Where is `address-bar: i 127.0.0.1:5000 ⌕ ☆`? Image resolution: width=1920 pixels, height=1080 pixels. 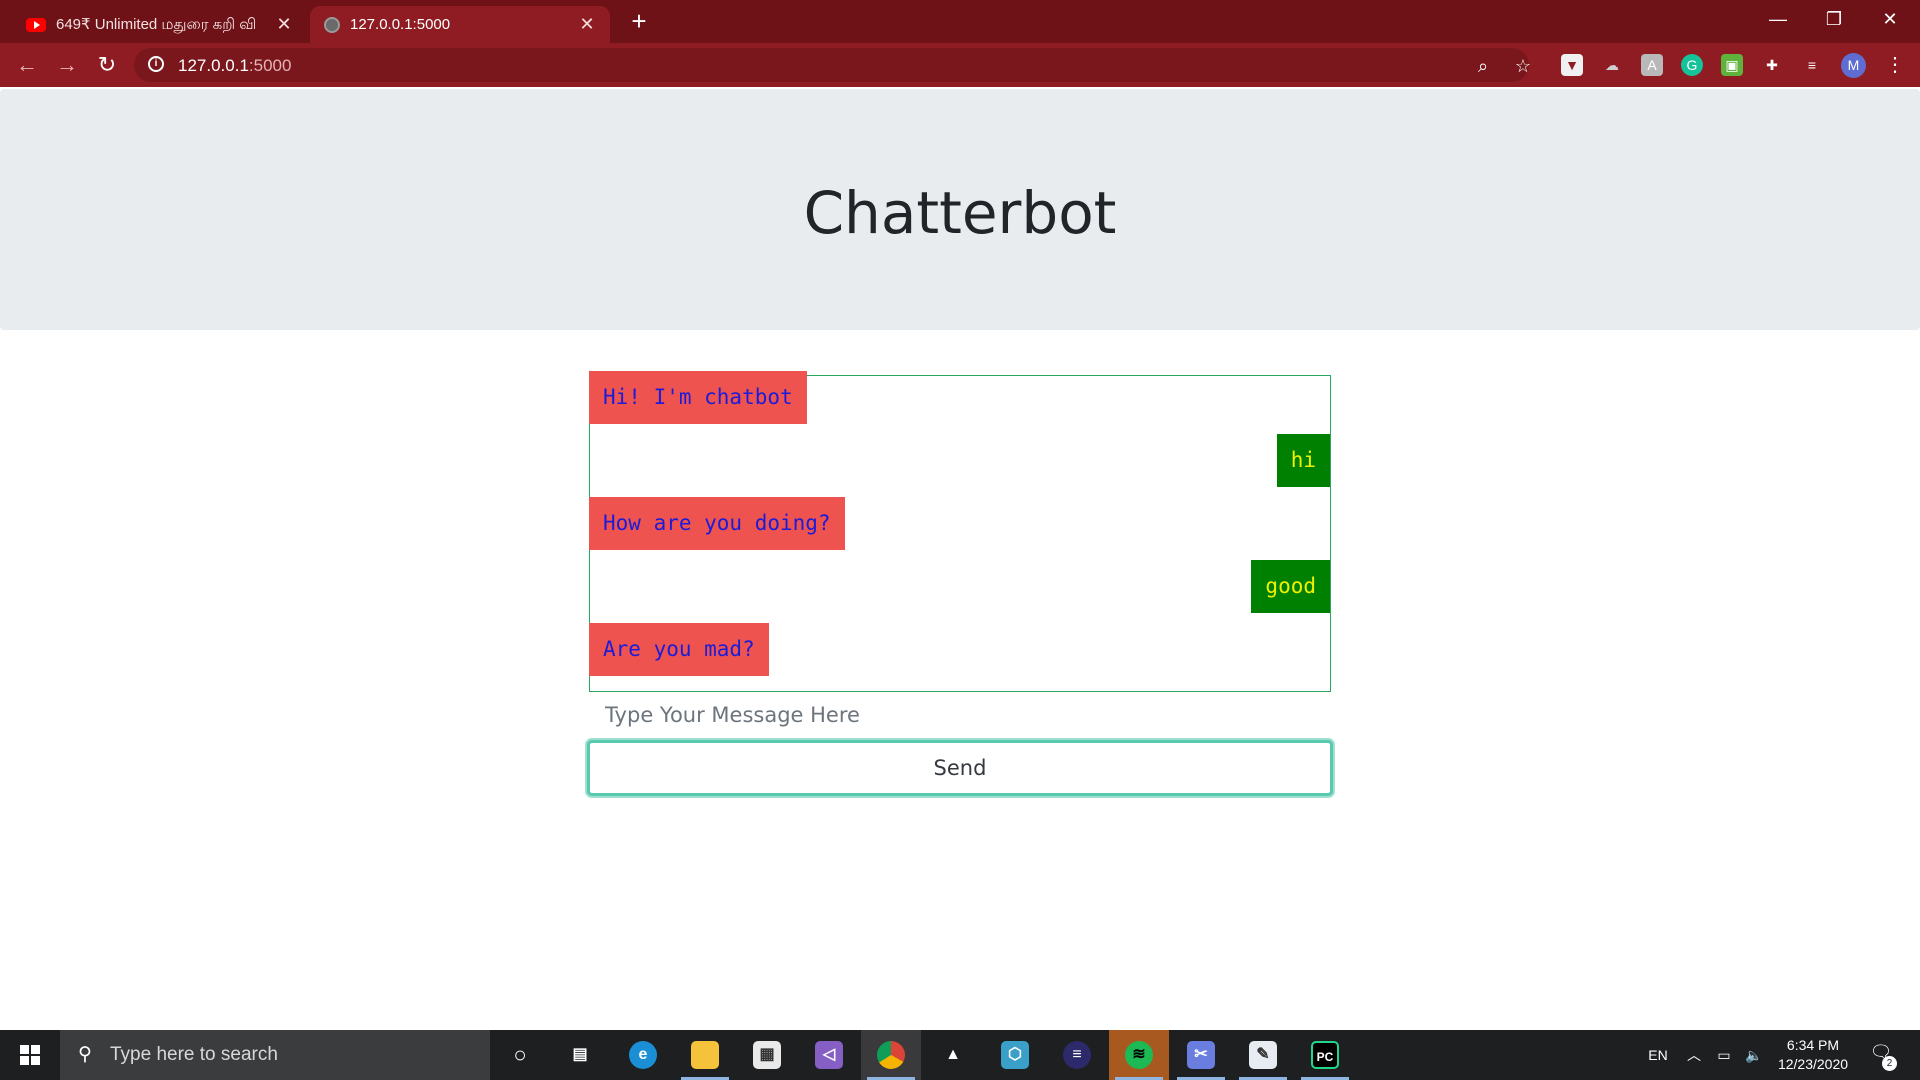 address-bar: i 127.0.0.1:5000 ⌕ ☆ is located at coordinates (832, 65).